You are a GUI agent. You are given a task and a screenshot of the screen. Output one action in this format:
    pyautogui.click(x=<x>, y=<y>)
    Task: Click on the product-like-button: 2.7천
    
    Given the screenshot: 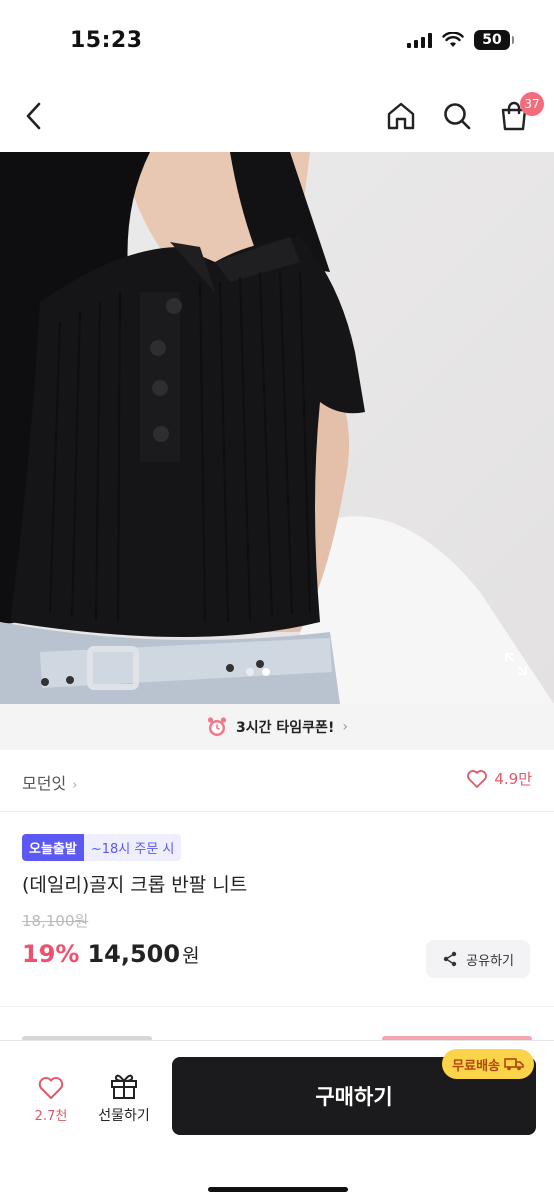 What is the action you would take?
    pyautogui.click(x=51, y=1099)
    